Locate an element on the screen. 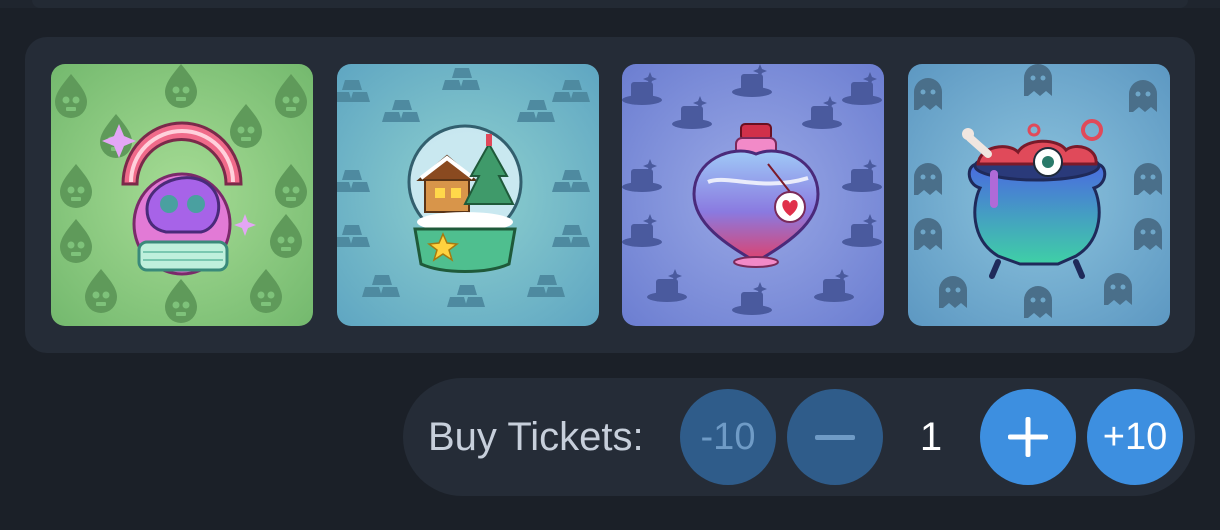  item-card-love-potion is located at coordinates (753, 195).